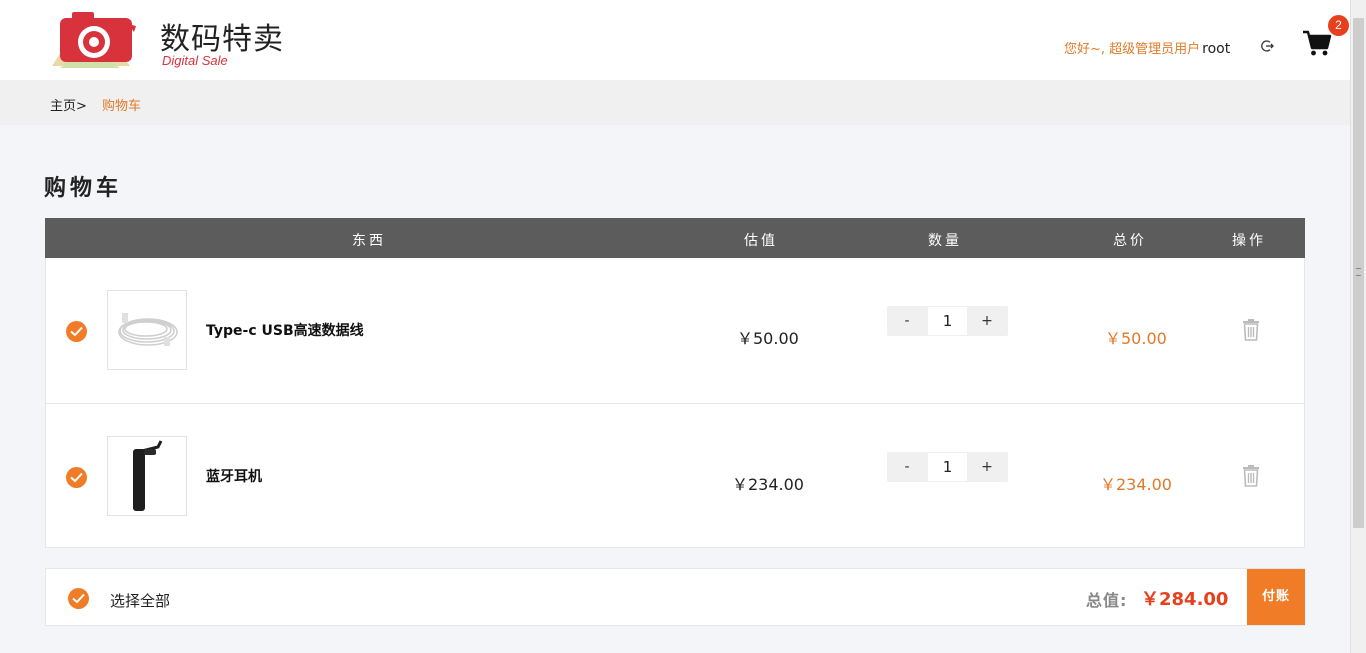 The image size is (1366, 653). What do you see at coordinates (94, 40) in the screenshot?
I see `logo-camera-icon` at bounding box center [94, 40].